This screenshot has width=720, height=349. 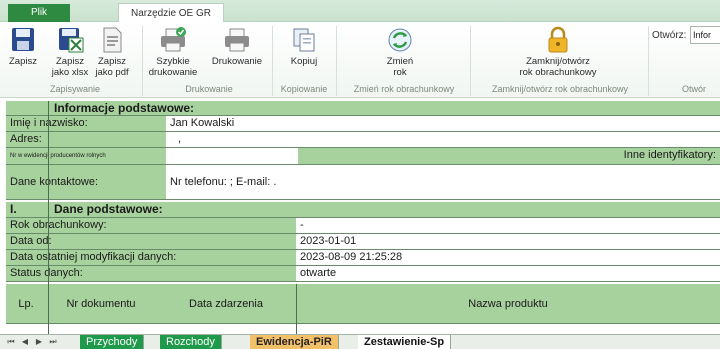 I want to click on save-as-xlsx-button: Zapisz jako xlsx, so click(x=70, y=52).